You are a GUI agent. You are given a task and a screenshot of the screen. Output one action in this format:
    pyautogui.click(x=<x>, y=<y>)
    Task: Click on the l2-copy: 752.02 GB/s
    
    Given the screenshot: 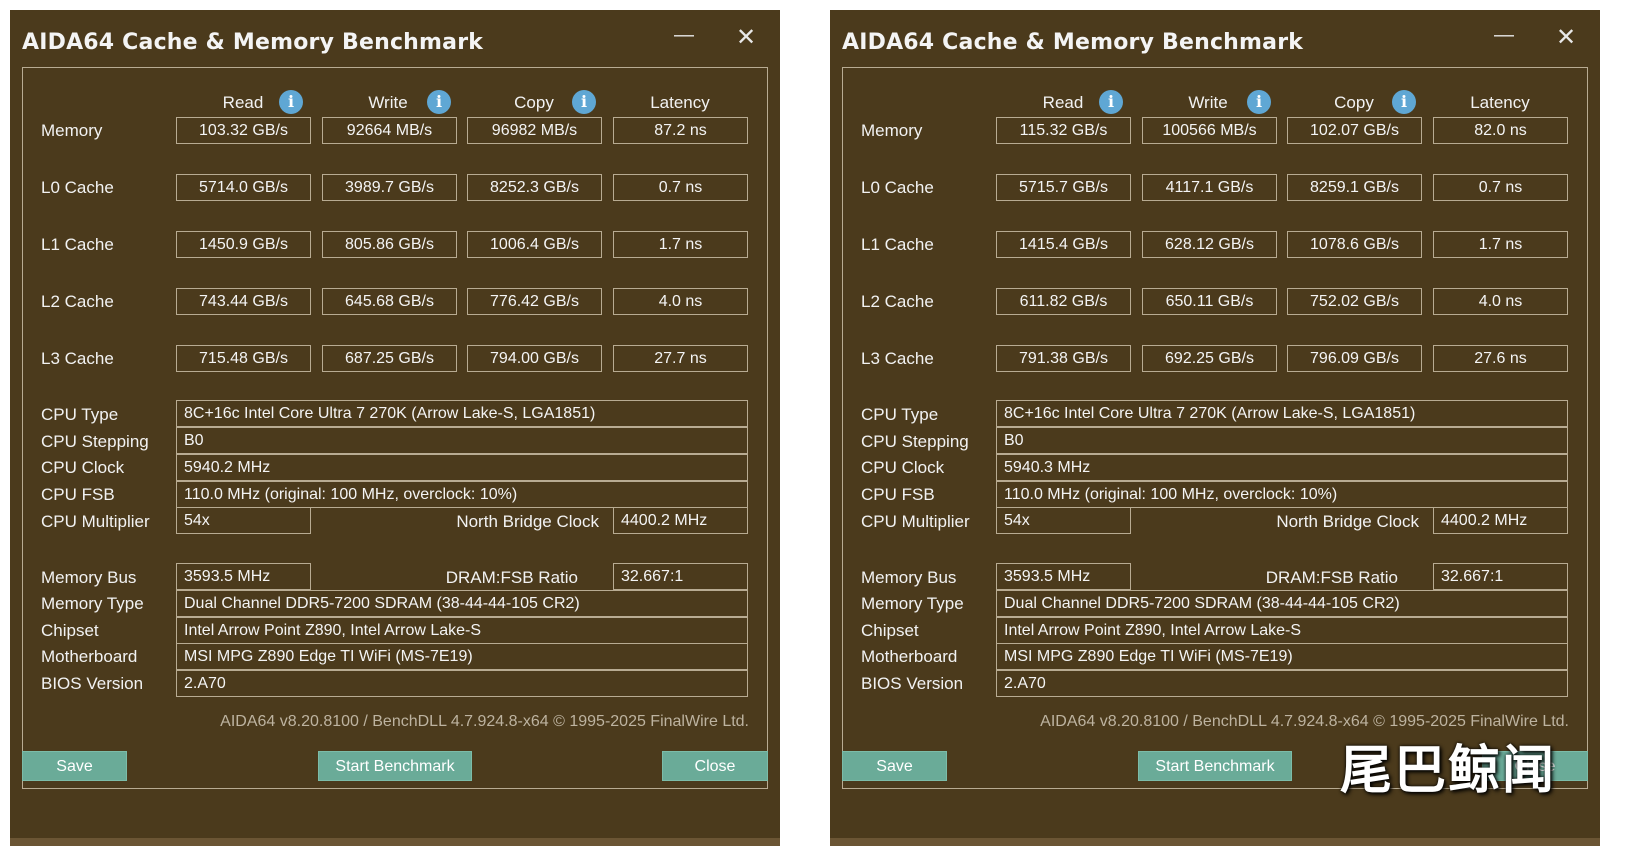 What is the action you would take?
    pyautogui.click(x=1354, y=301)
    